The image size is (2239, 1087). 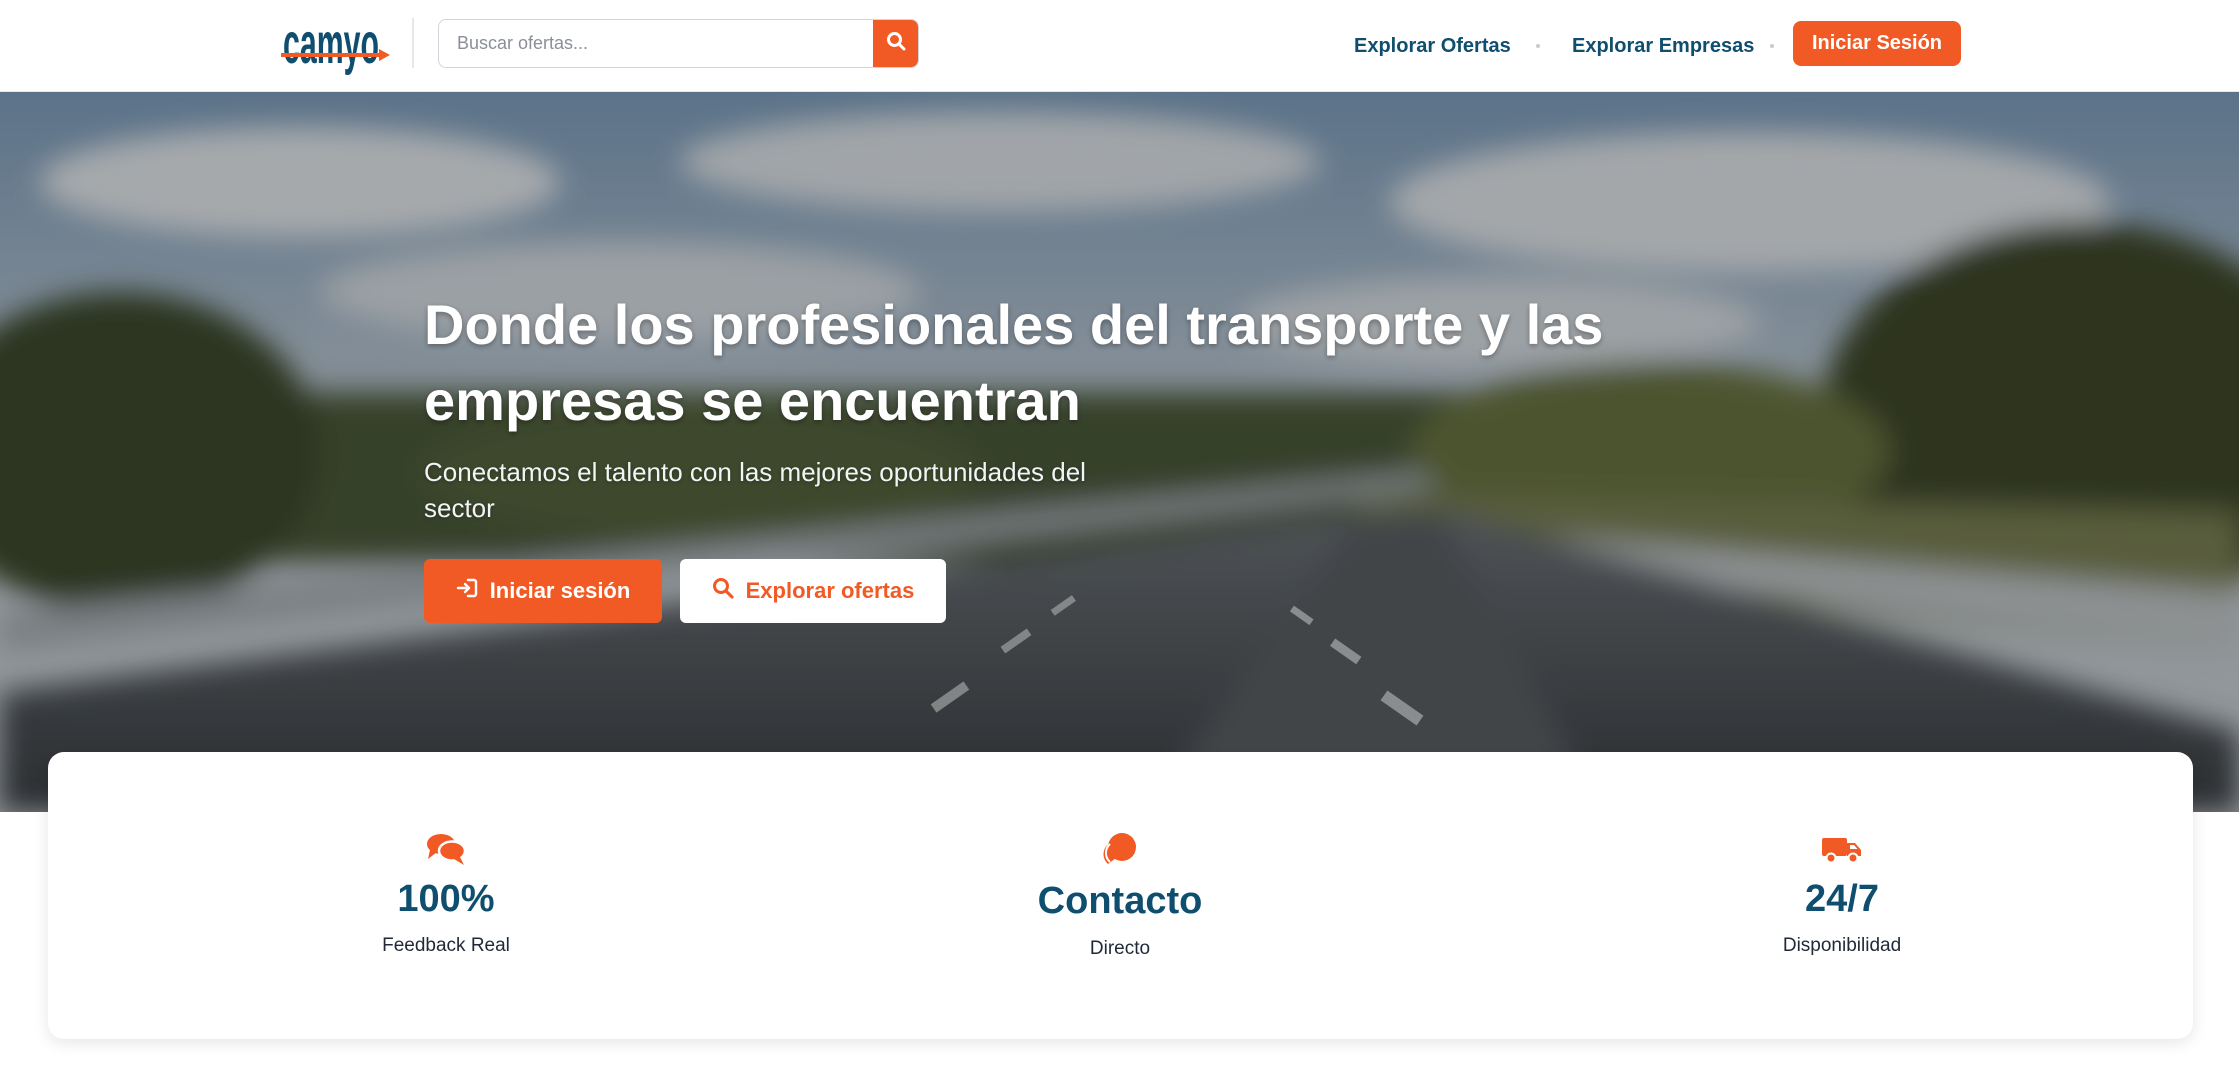 I want to click on search-button, so click(x=895, y=43).